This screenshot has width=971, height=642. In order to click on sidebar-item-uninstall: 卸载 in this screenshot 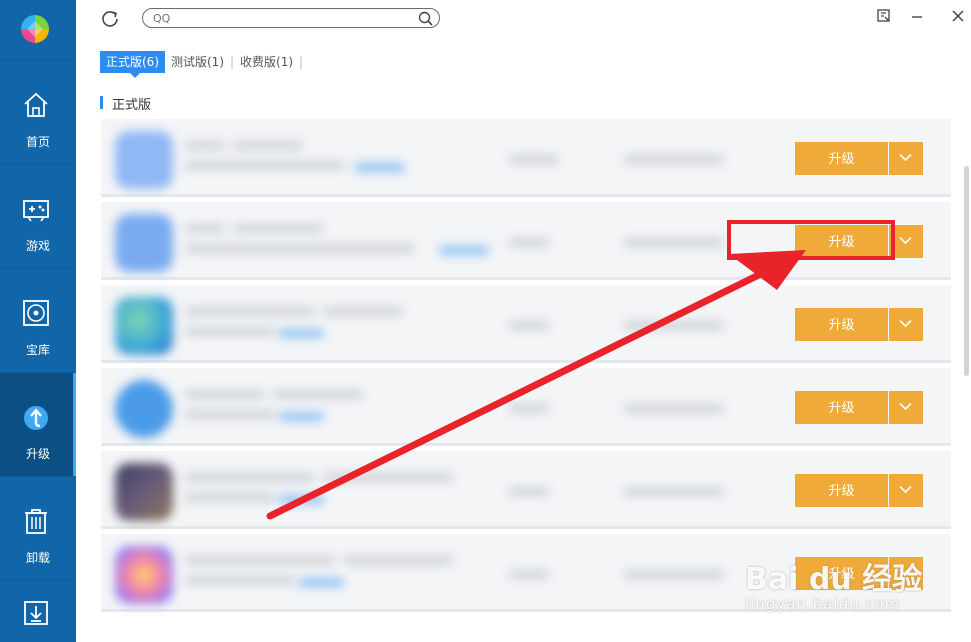, I will do `click(38, 528)`.